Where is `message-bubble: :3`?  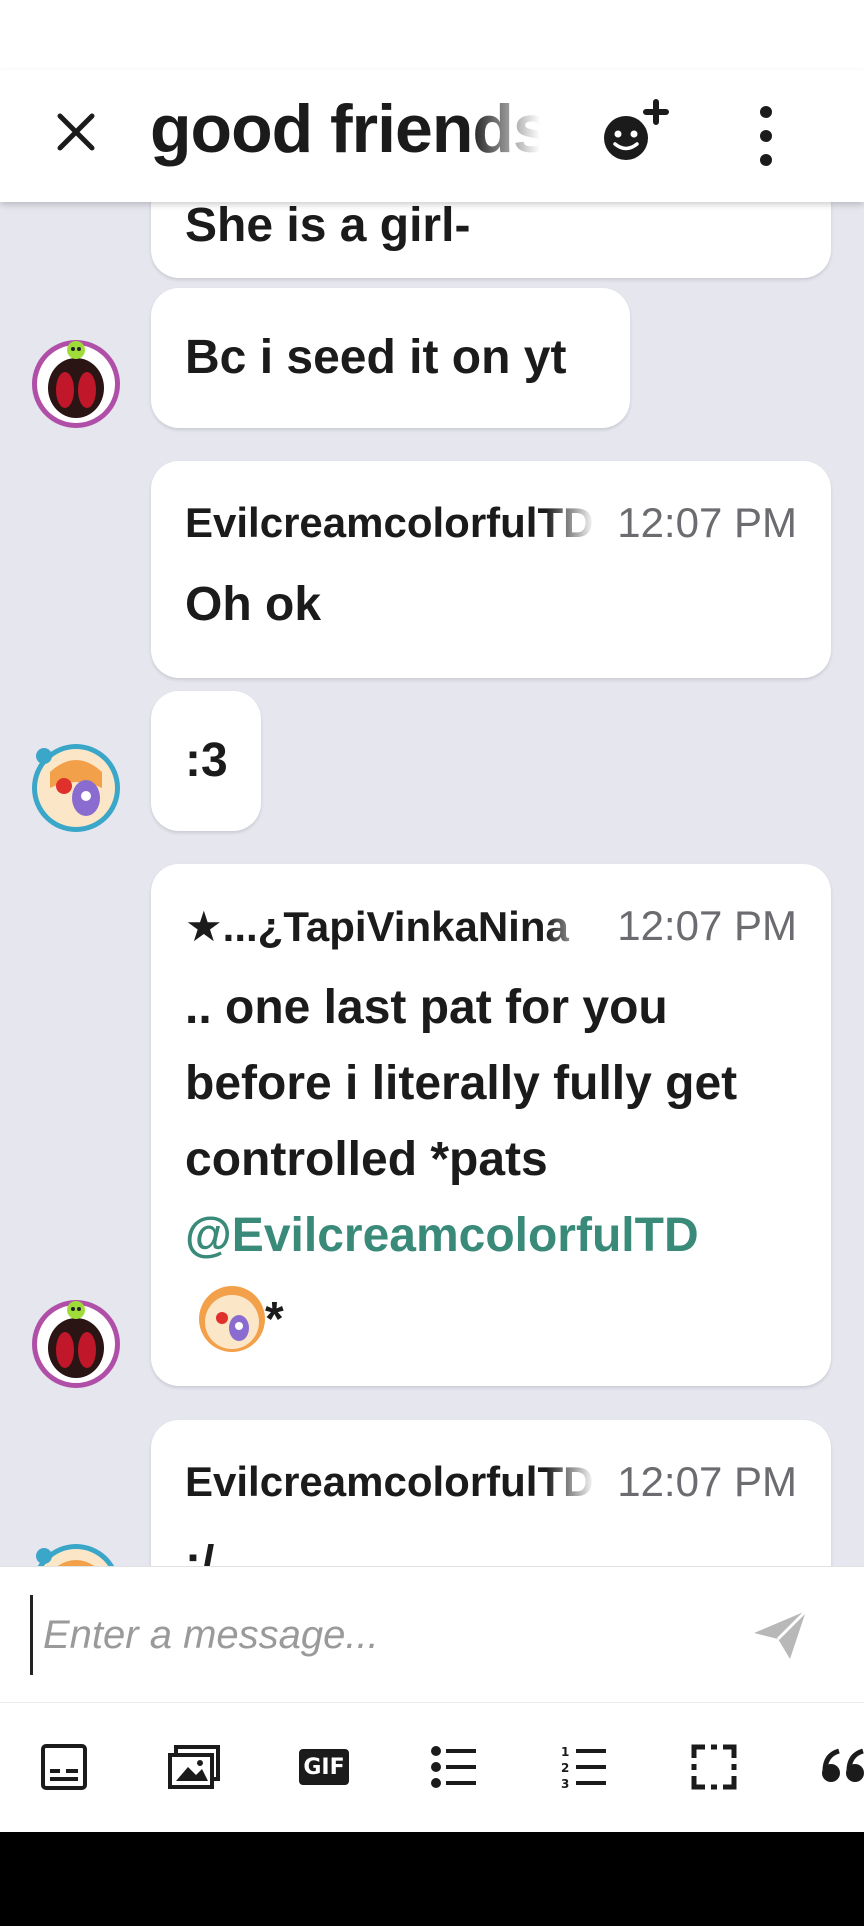 message-bubble: :3 is located at coordinates (206, 761).